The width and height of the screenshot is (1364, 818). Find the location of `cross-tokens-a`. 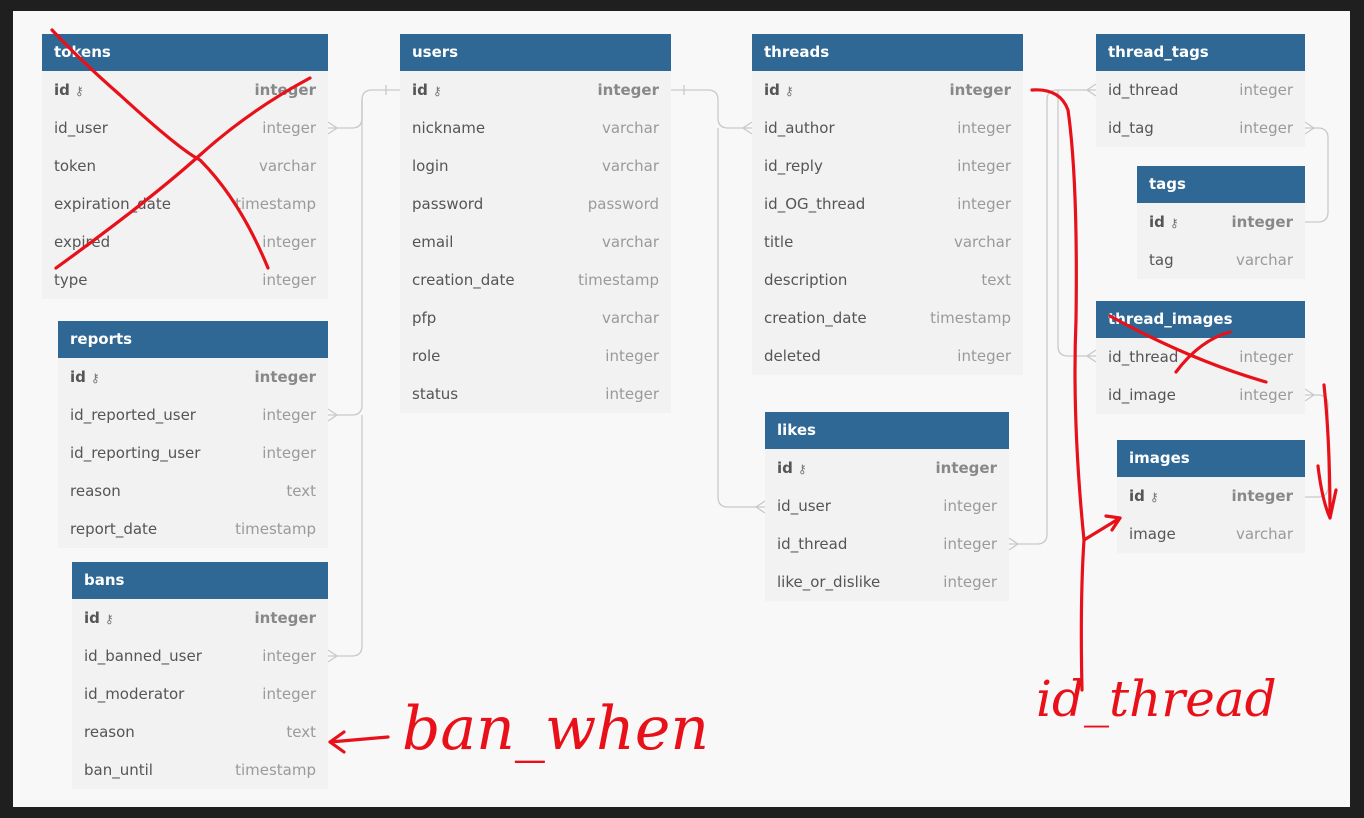

cross-tokens-a is located at coordinates (160, 149).